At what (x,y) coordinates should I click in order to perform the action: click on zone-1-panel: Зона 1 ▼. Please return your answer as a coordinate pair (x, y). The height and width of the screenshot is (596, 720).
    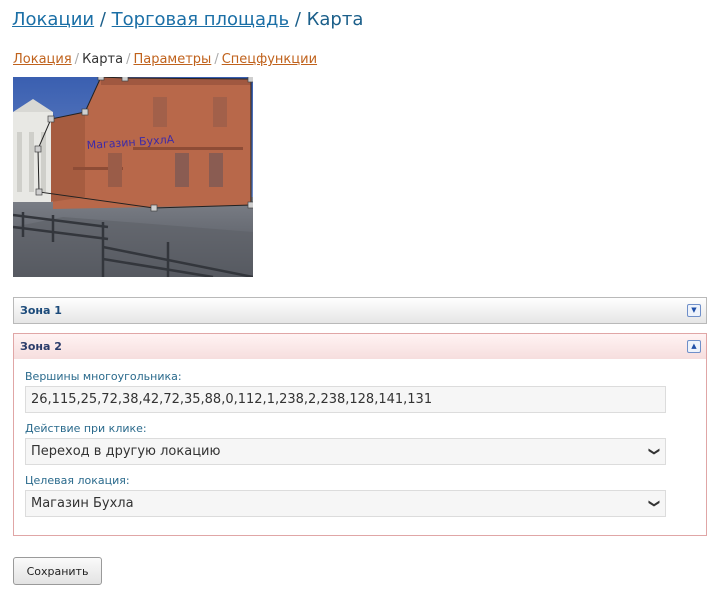
    Looking at the image, I should click on (360, 310).